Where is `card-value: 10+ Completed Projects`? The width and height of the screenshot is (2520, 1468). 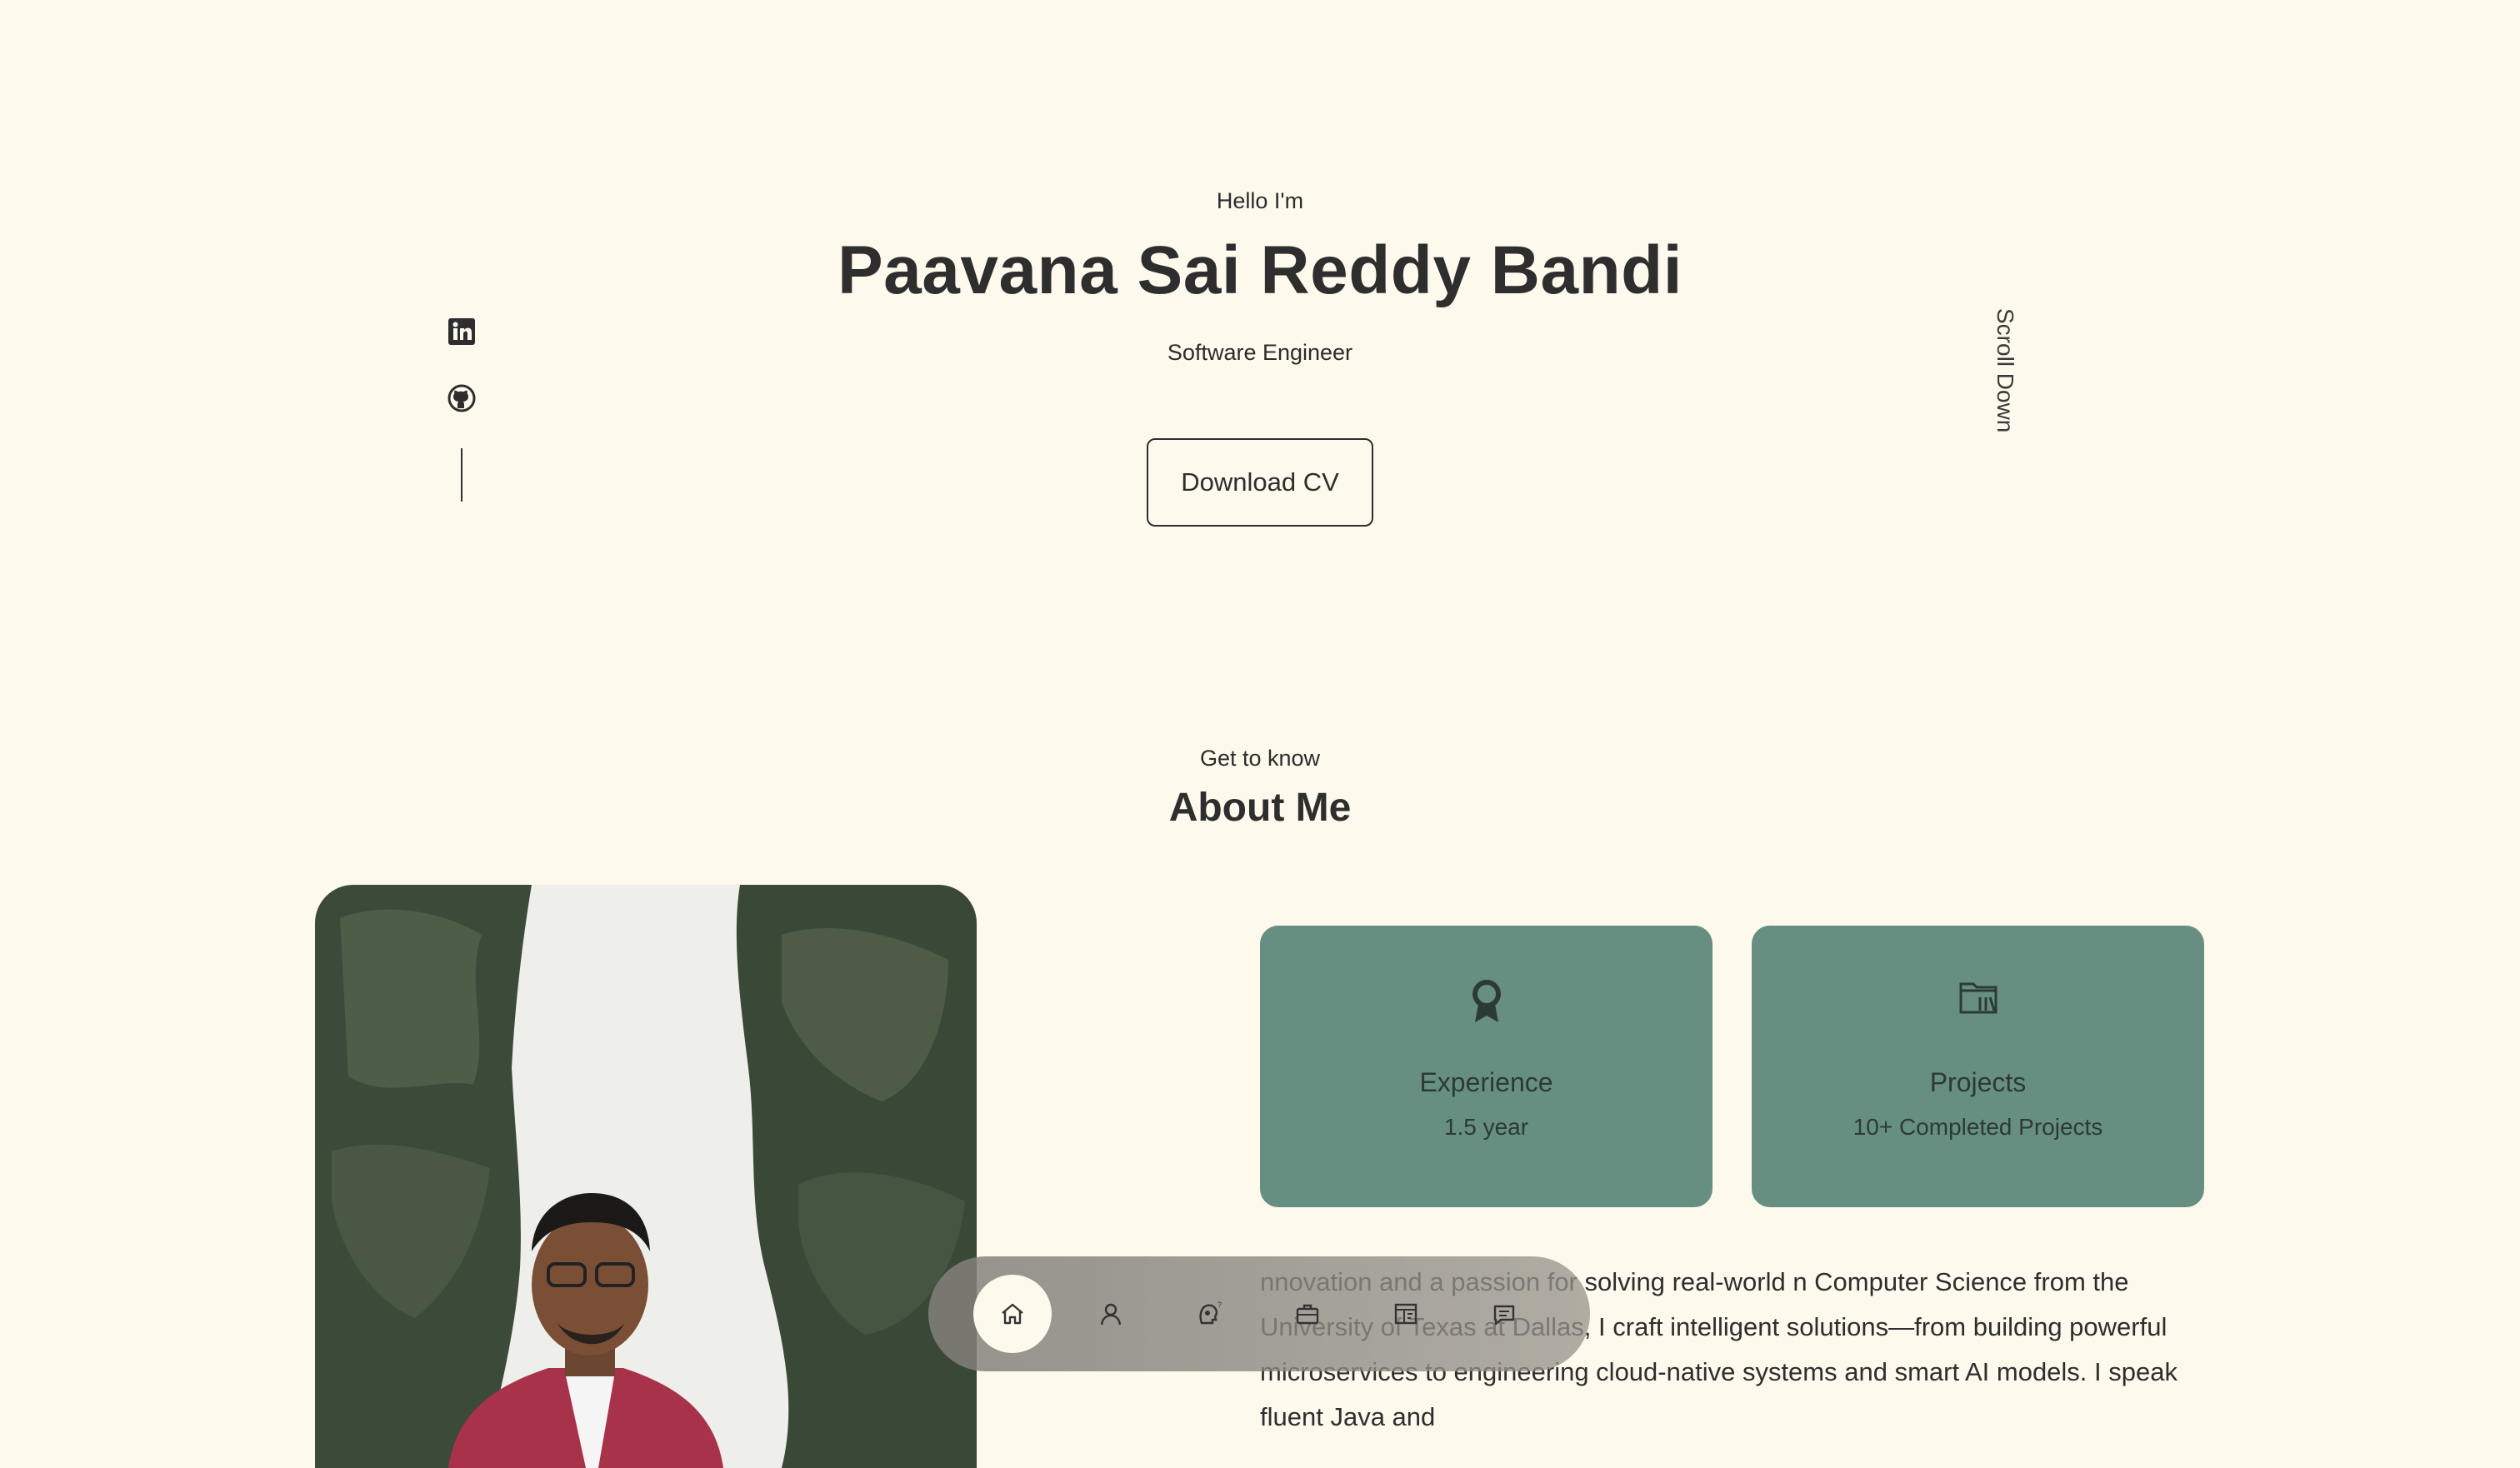
card-value: 10+ Completed Projects is located at coordinates (1977, 1127).